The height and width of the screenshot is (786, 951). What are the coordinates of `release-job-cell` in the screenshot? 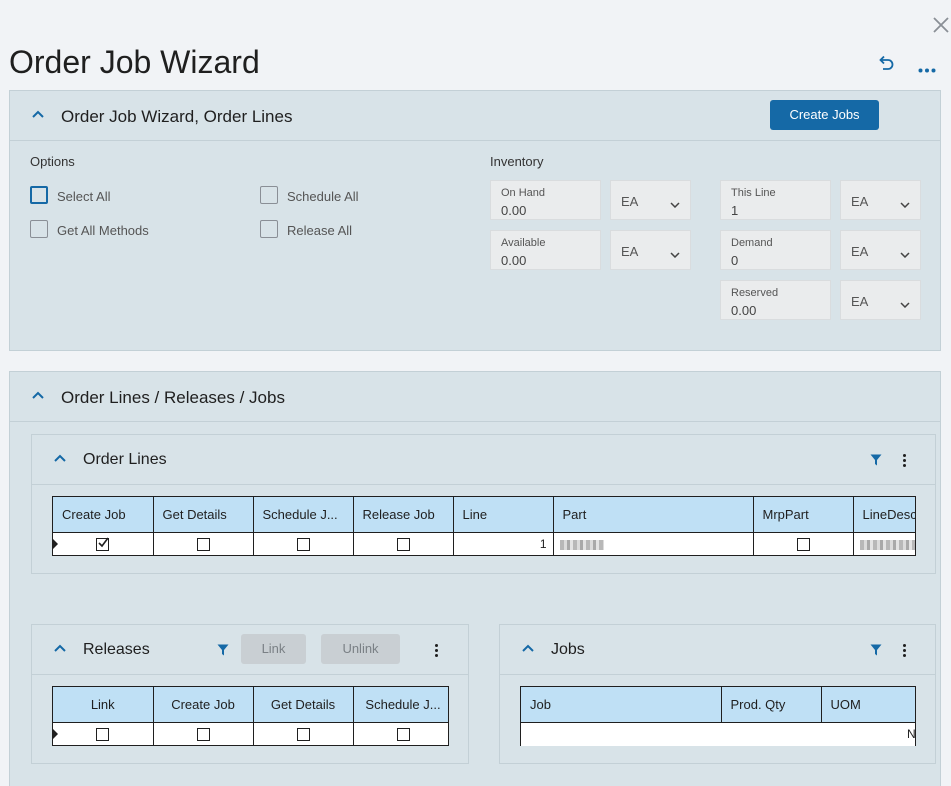 It's located at (403, 543).